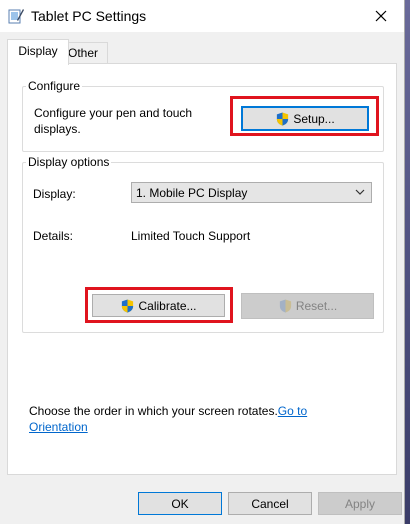  I want to click on close-button, so click(381, 16).